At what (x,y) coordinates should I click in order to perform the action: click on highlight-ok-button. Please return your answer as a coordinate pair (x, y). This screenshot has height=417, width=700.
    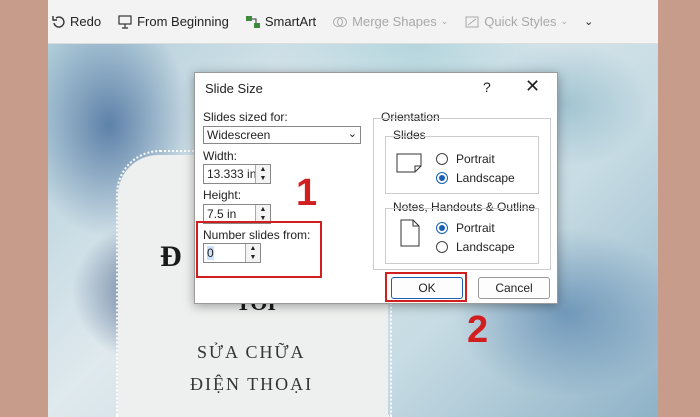
    Looking at the image, I should click on (426, 287).